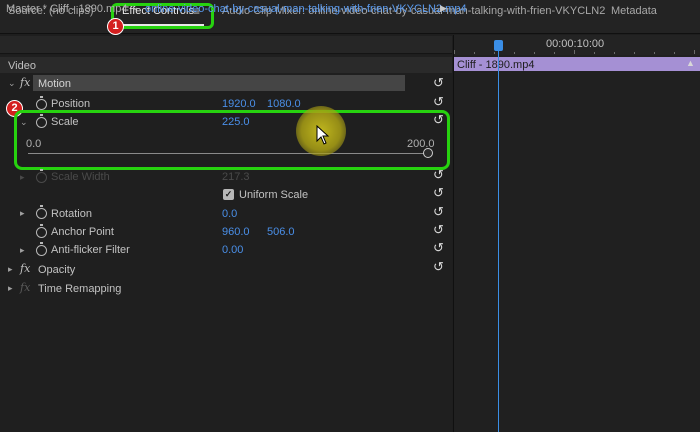 This screenshot has width=700, height=432. I want to click on position-label: Position, so click(71, 104).